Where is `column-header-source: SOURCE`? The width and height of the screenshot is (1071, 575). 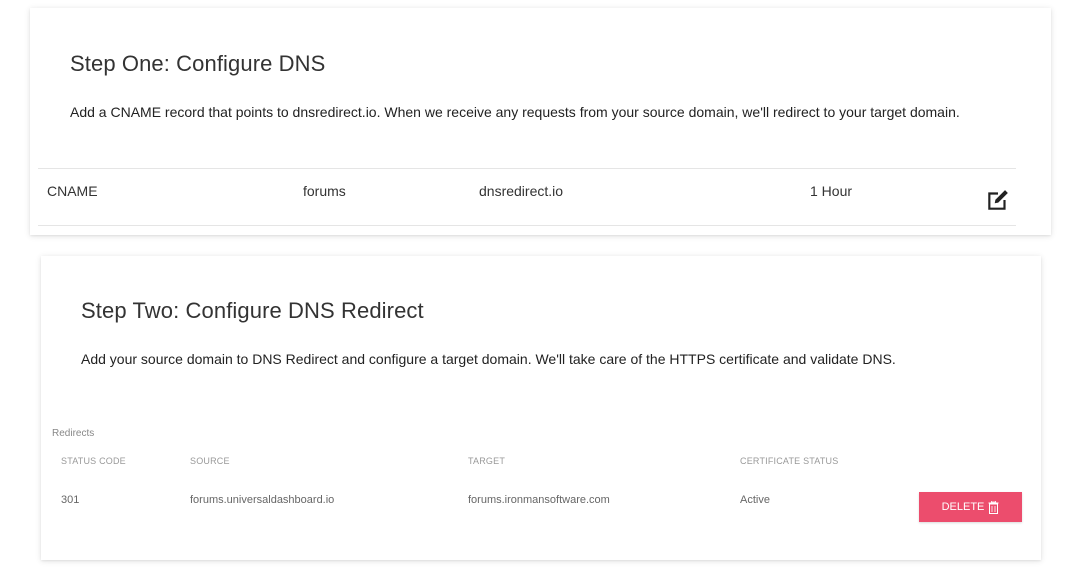 column-header-source: SOURCE is located at coordinates (210, 461).